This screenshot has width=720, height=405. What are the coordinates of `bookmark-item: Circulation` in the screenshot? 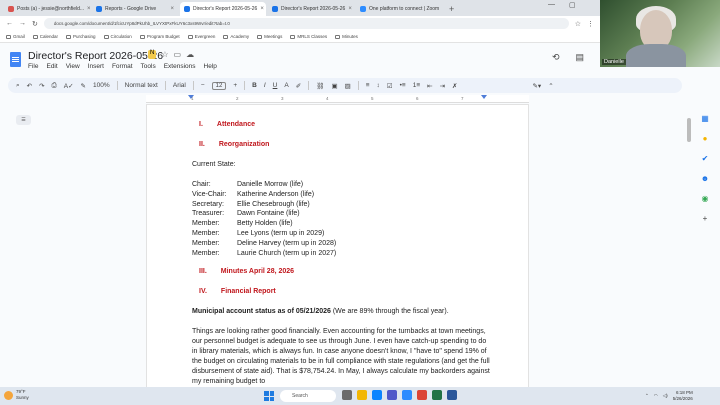 It's located at (117, 36).